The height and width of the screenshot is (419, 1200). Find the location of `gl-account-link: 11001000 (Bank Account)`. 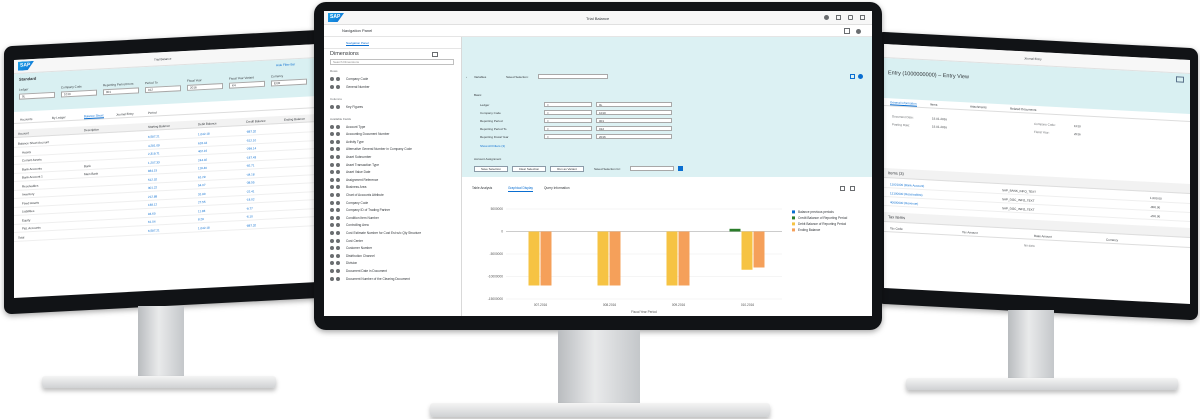

gl-account-link: 11001000 (Bank Account) is located at coordinates (907, 185).